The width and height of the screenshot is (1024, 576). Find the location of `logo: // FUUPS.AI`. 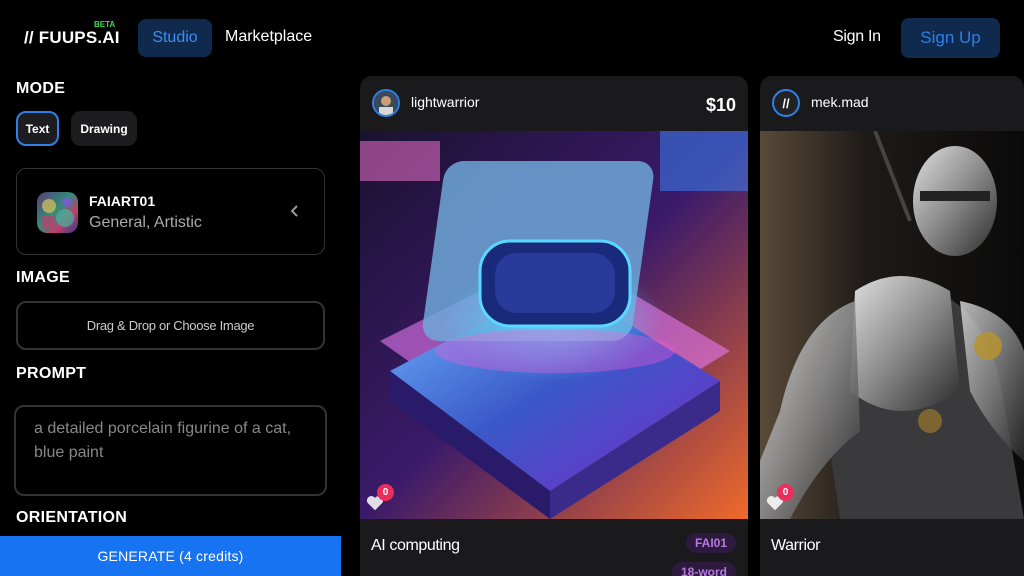

logo: // FUUPS.AI is located at coordinates (72, 38).